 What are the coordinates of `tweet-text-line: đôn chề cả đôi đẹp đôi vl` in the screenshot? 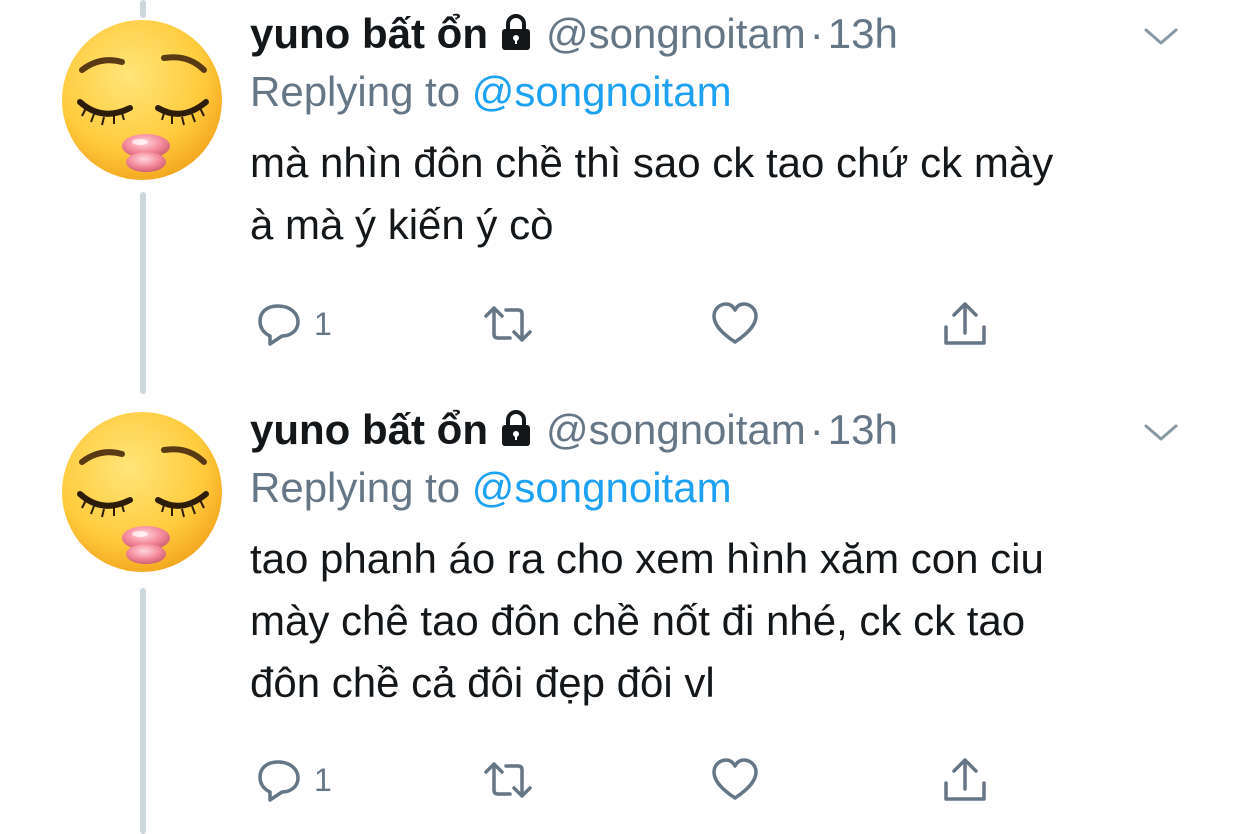 It's located at (482, 682).